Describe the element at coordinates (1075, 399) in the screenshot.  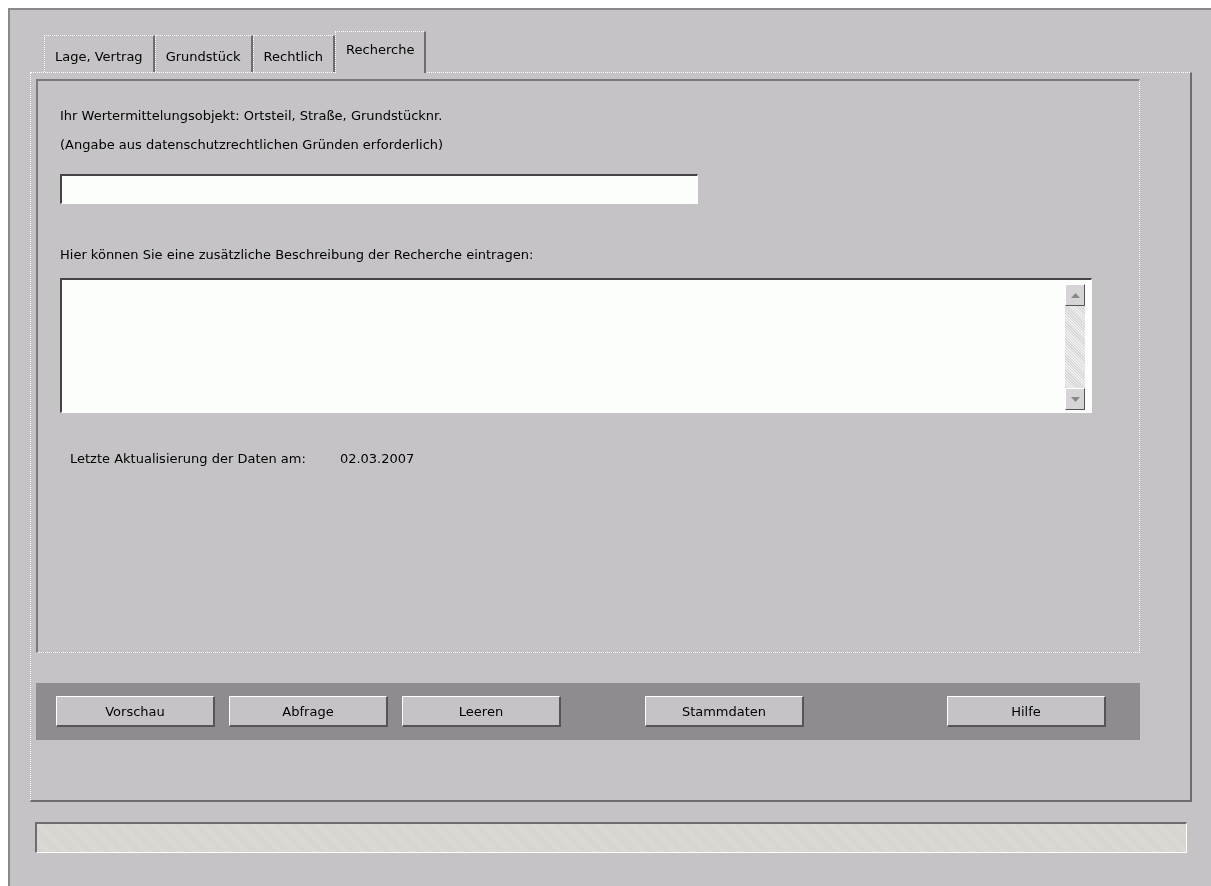
I see `scroll-down-icon` at that location.